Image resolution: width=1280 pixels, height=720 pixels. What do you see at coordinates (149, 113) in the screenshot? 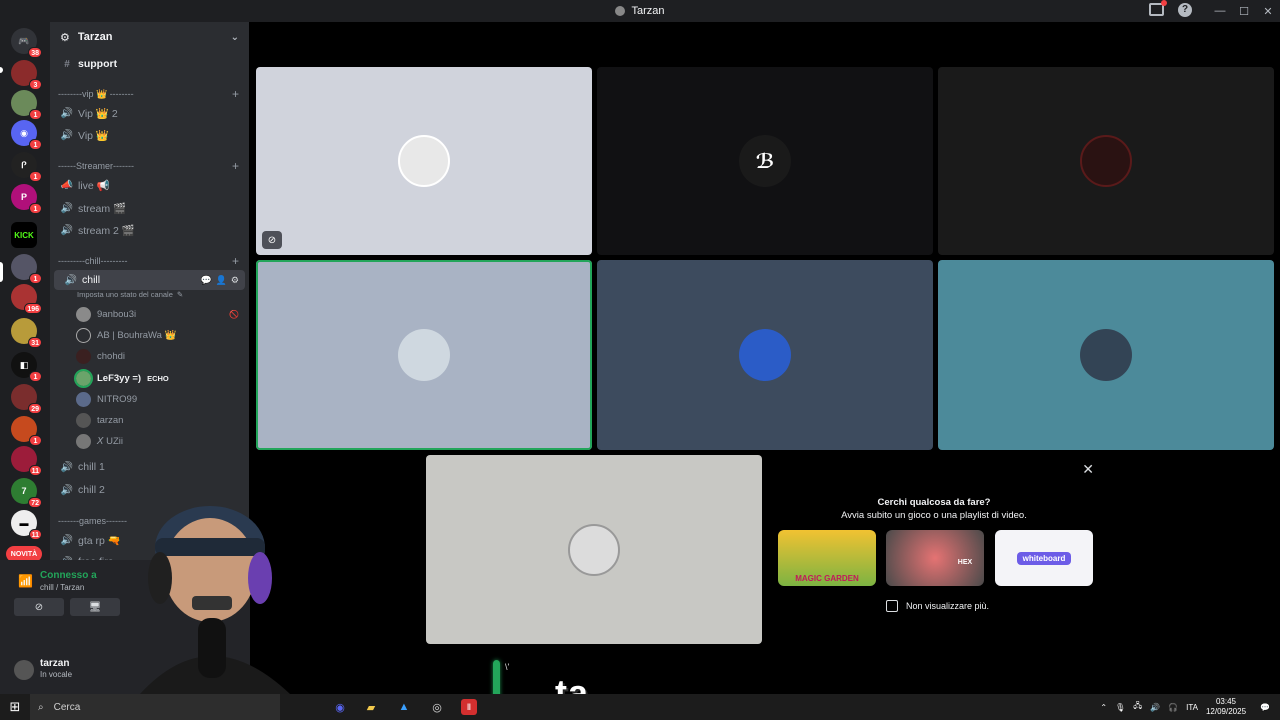
I see `channel-vip-2: 🔊 Vip 👑 2` at bounding box center [149, 113].